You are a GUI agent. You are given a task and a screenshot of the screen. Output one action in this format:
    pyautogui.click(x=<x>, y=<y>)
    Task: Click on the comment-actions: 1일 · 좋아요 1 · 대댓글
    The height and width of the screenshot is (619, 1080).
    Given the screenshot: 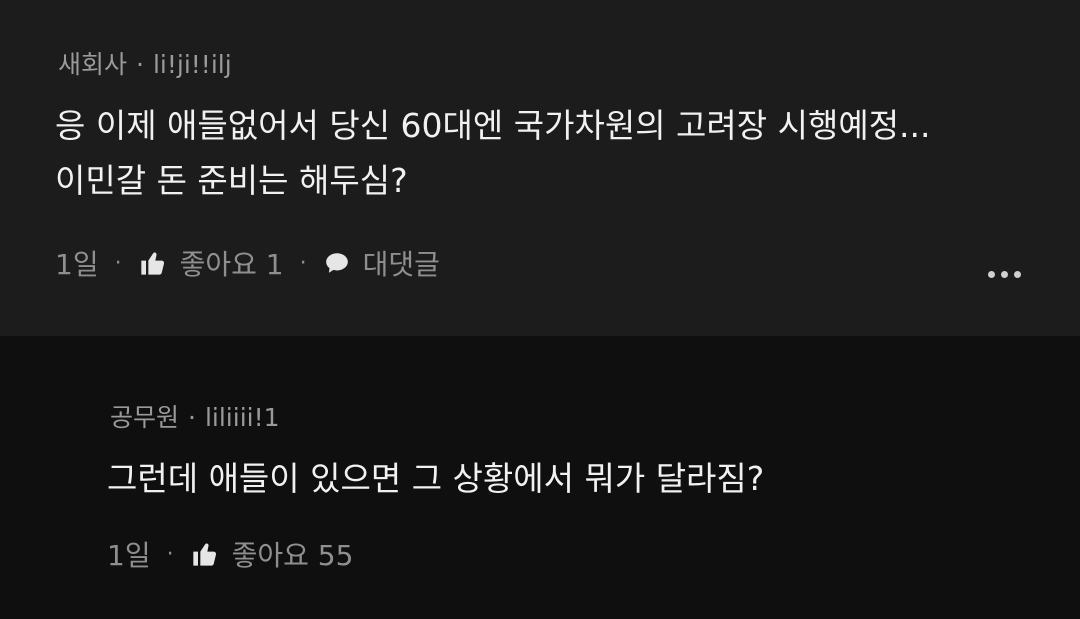 What is the action you would take?
    pyautogui.click(x=247, y=263)
    